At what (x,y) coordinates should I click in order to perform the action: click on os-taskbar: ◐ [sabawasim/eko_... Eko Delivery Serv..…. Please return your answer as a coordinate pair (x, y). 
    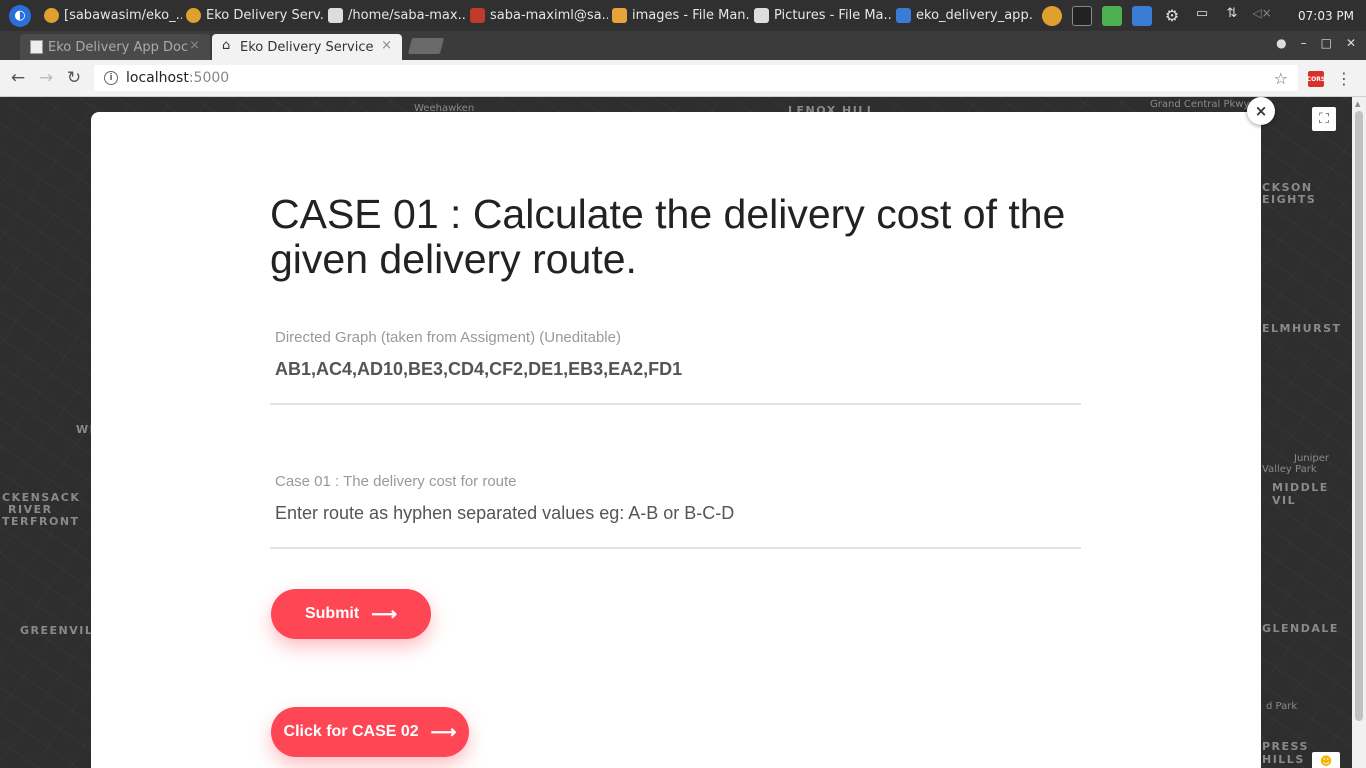
    Looking at the image, I should click on (683, 15).